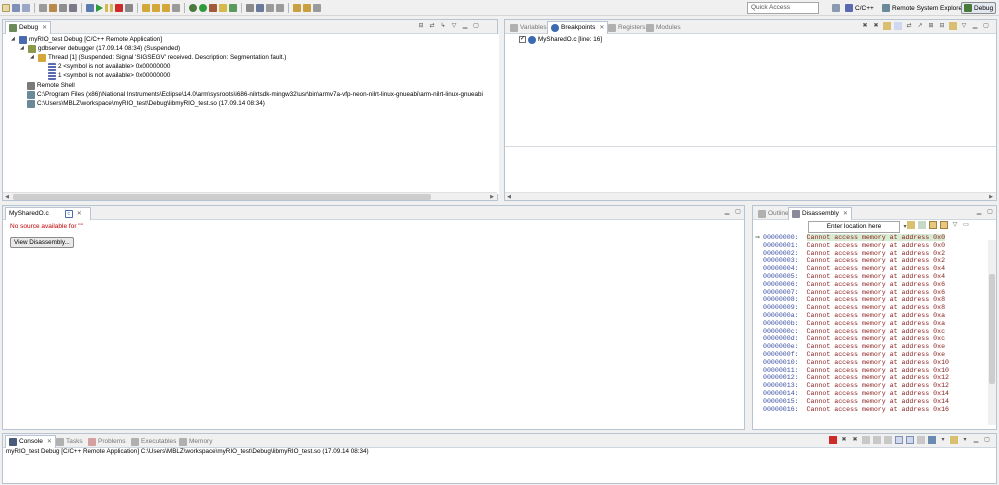  What do you see at coordinates (932, 440) in the screenshot?
I see `display-selected-console-icon` at bounding box center [932, 440].